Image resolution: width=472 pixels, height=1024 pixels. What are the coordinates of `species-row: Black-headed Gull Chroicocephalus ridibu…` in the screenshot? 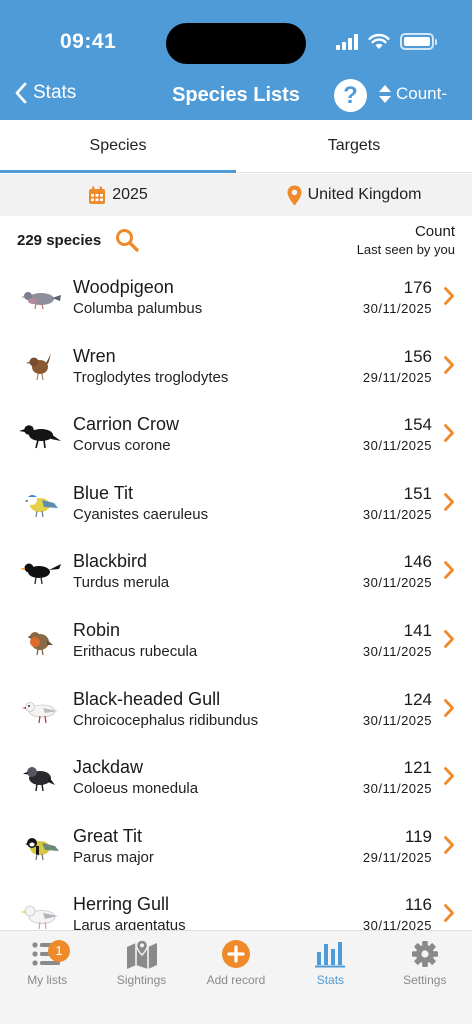 It's located at (236, 710).